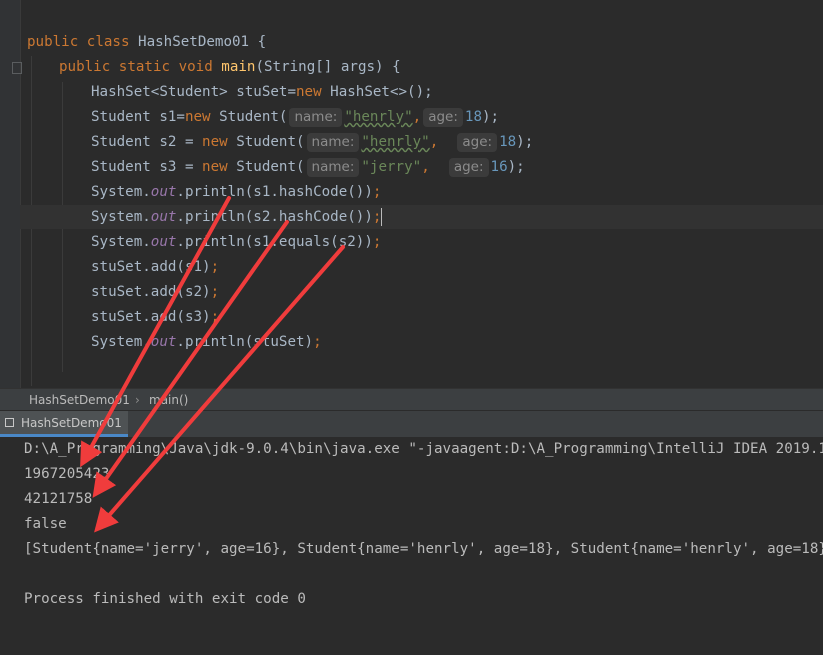 This screenshot has height=655, width=823. Describe the element at coordinates (168, 400) in the screenshot. I see `breadcrumb-method: main()` at that location.